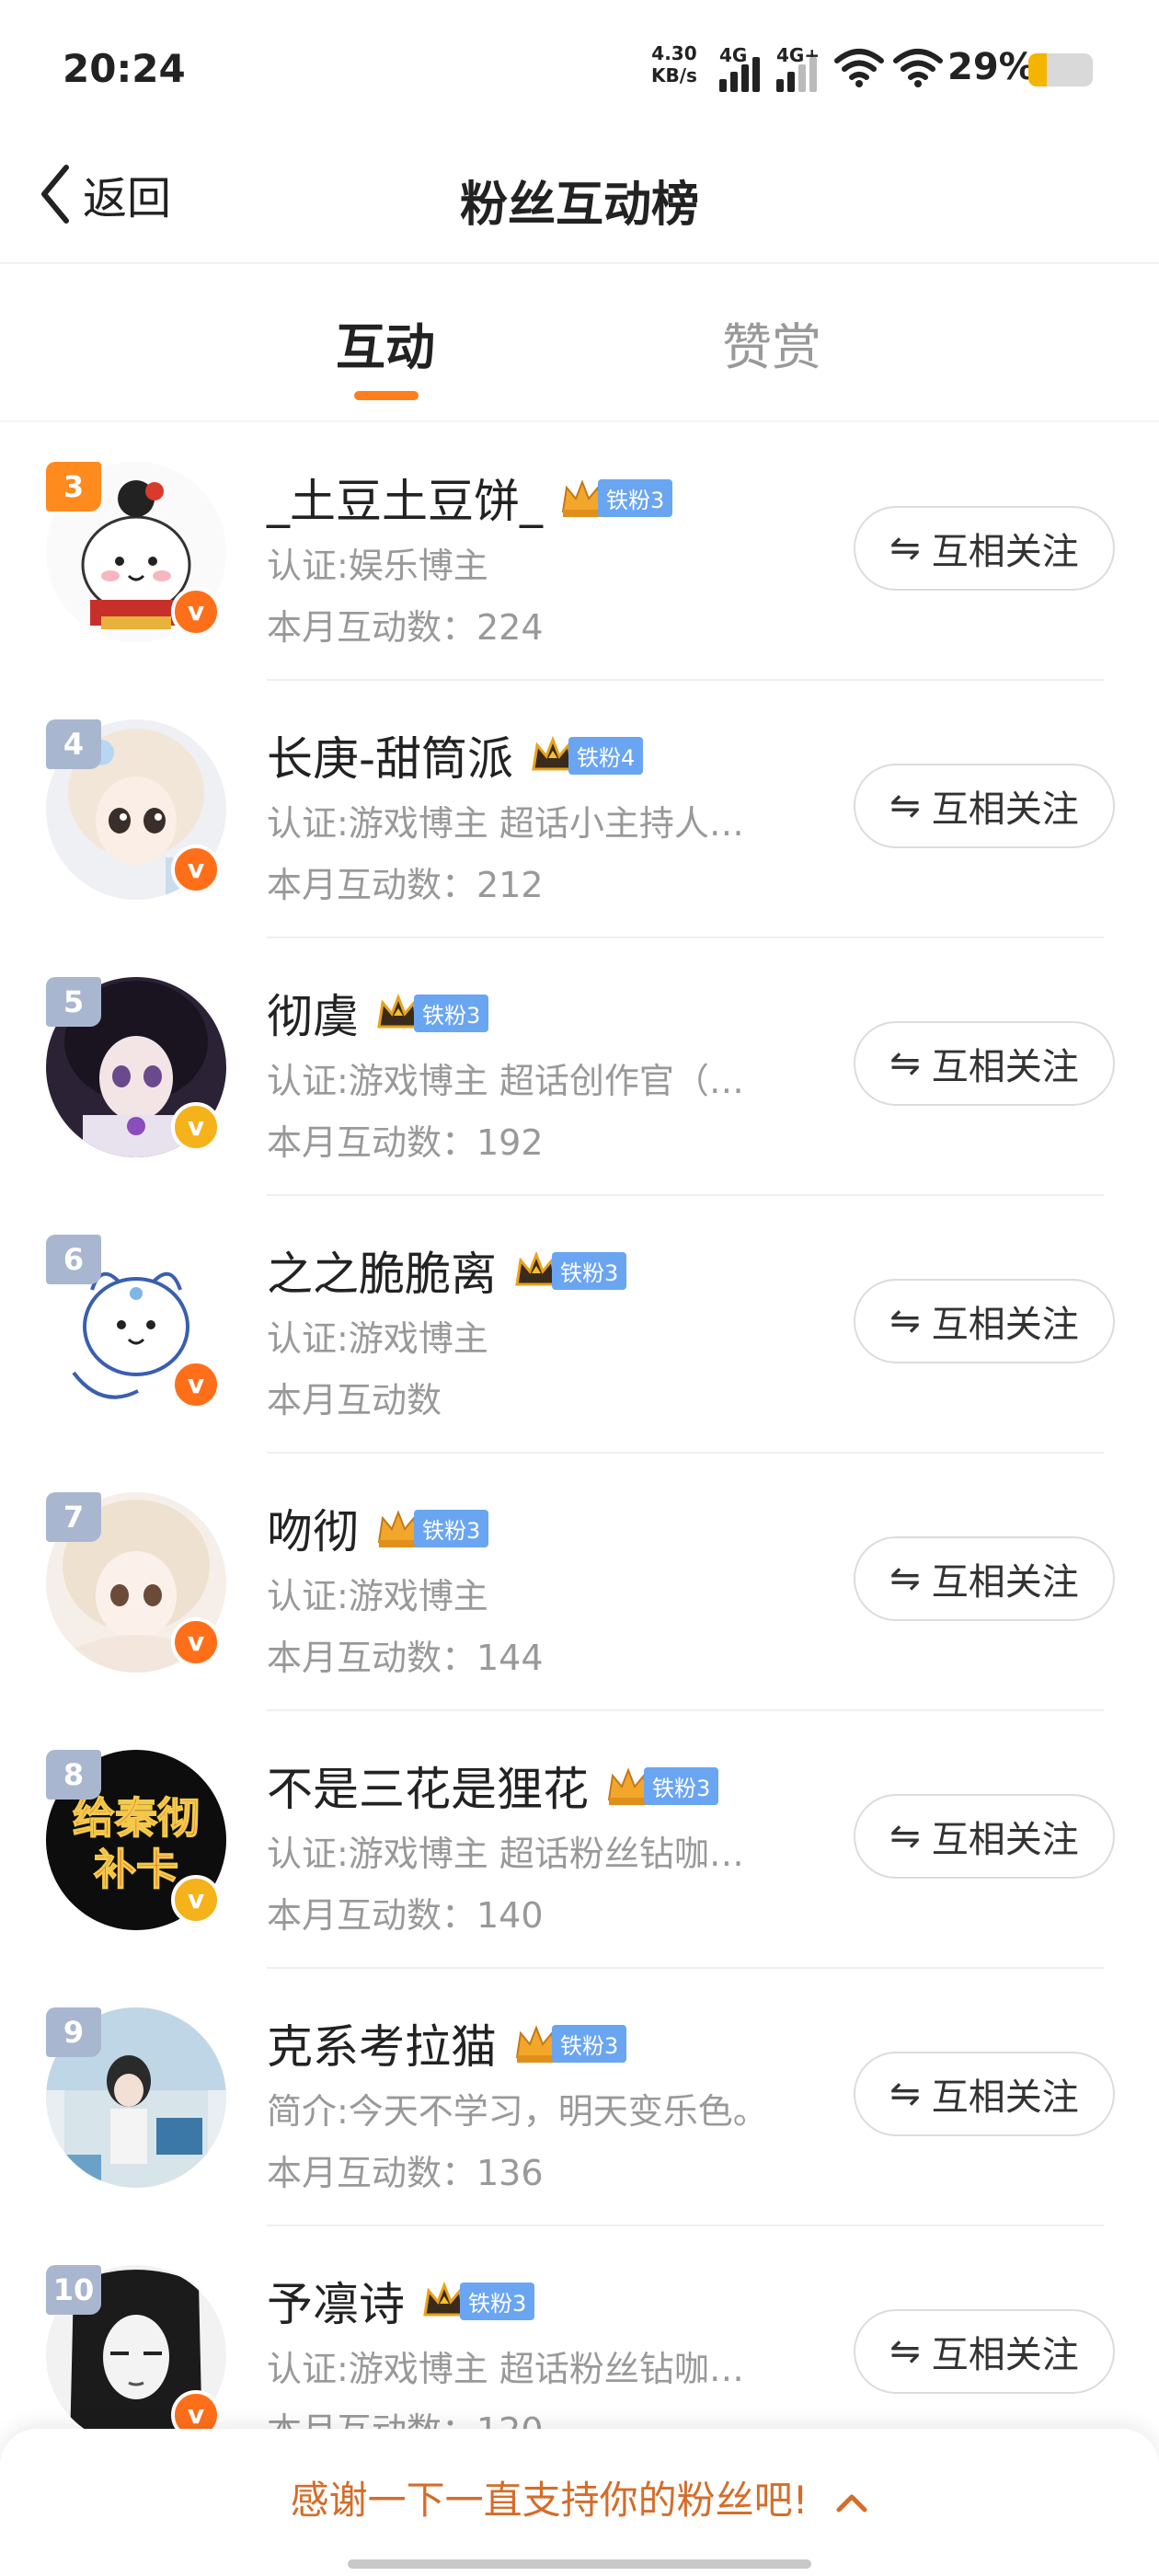 The width and height of the screenshot is (1159, 2576). What do you see at coordinates (136, 2097) in the screenshot?
I see `avatar: 9` at bounding box center [136, 2097].